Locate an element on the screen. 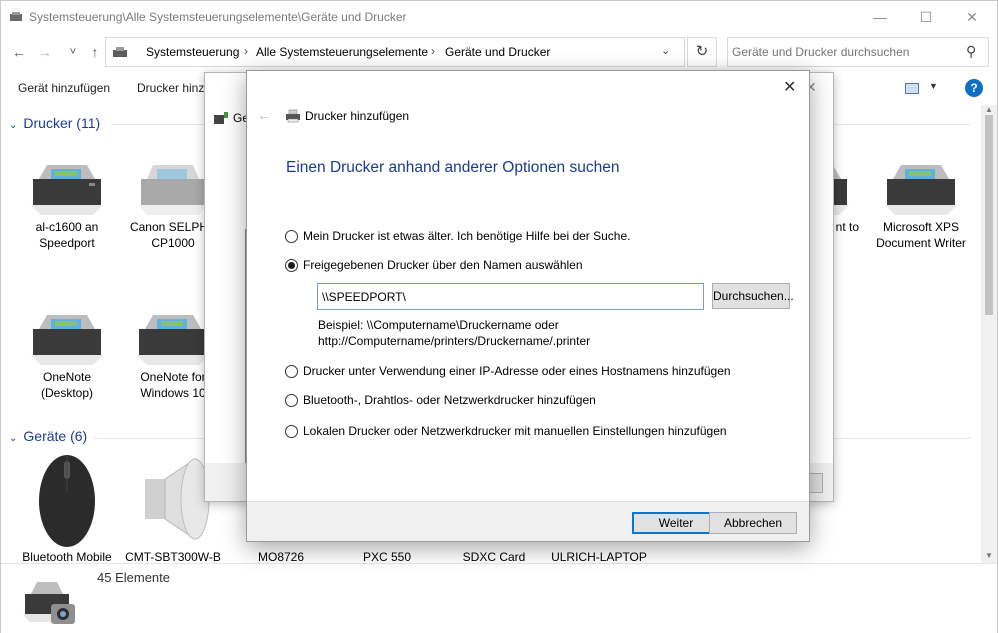 Image resolution: width=998 pixels, height=633 pixels. breadcrumb-alle-elemente: Alle Systemsteuerungselemente is located at coordinates (342, 52).